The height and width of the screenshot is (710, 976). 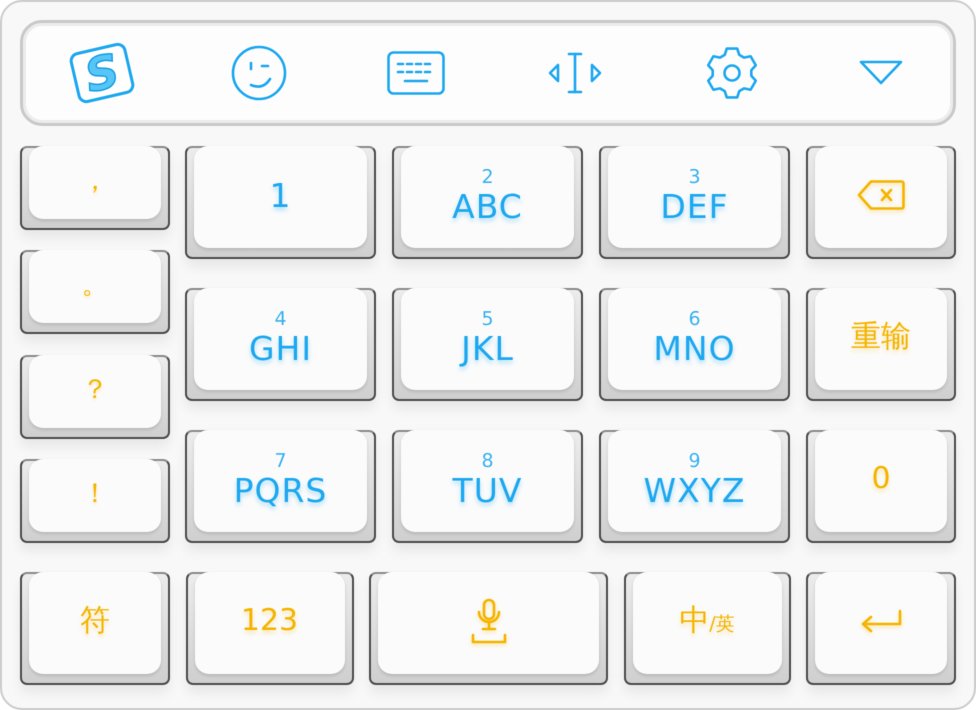 I want to click on backspace-key, so click(x=881, y=202).